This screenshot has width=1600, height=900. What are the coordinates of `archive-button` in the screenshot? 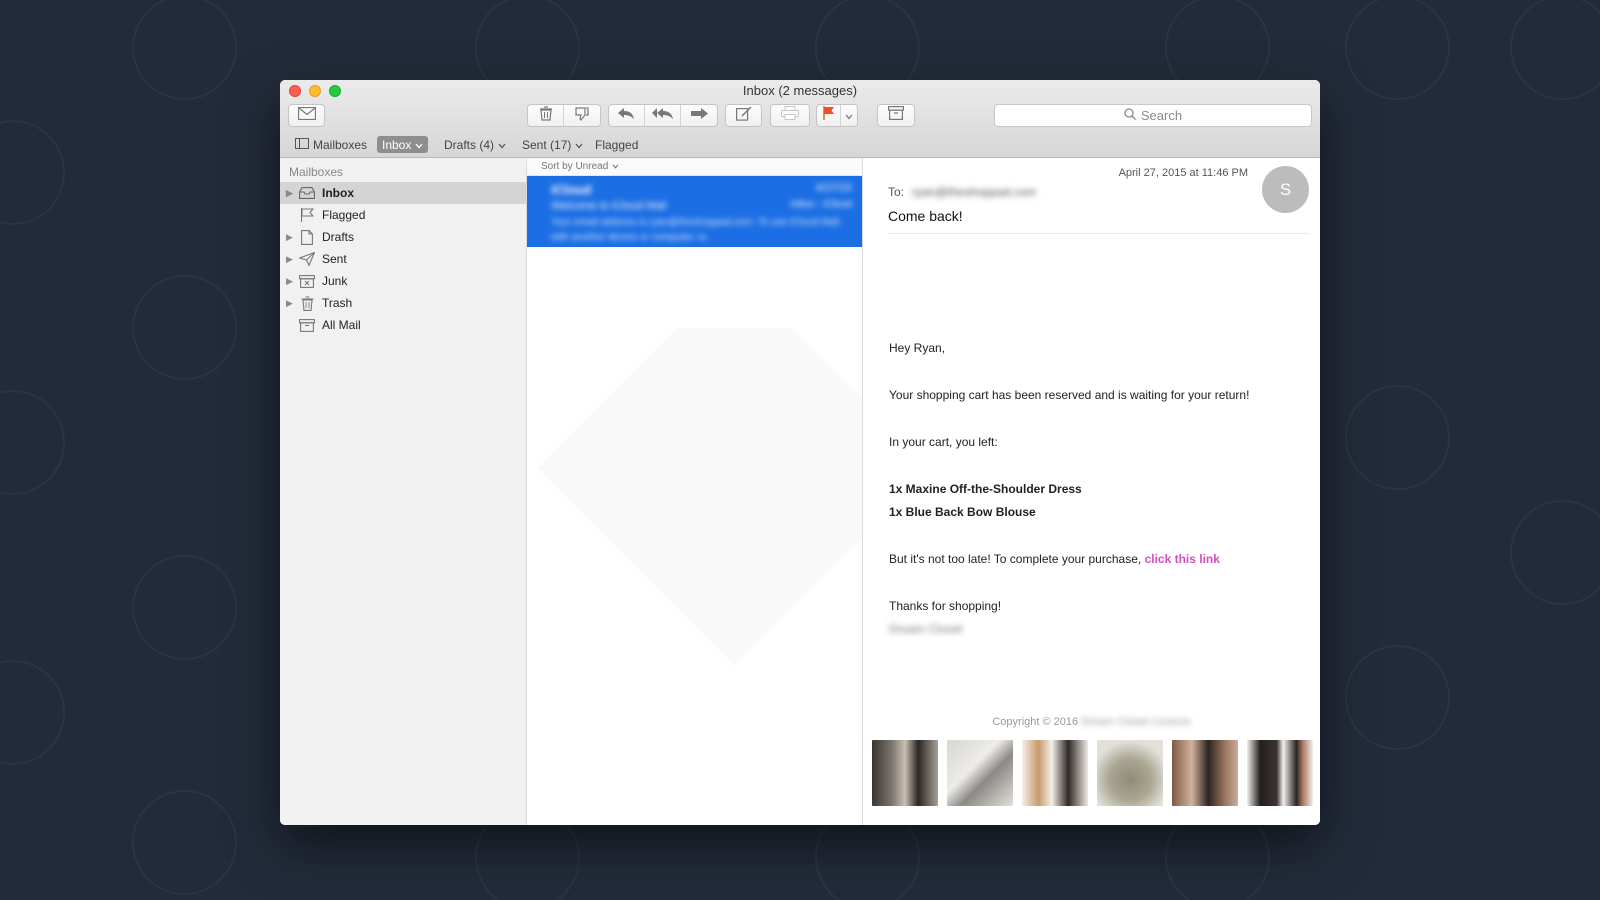 It's located at (896, 115).